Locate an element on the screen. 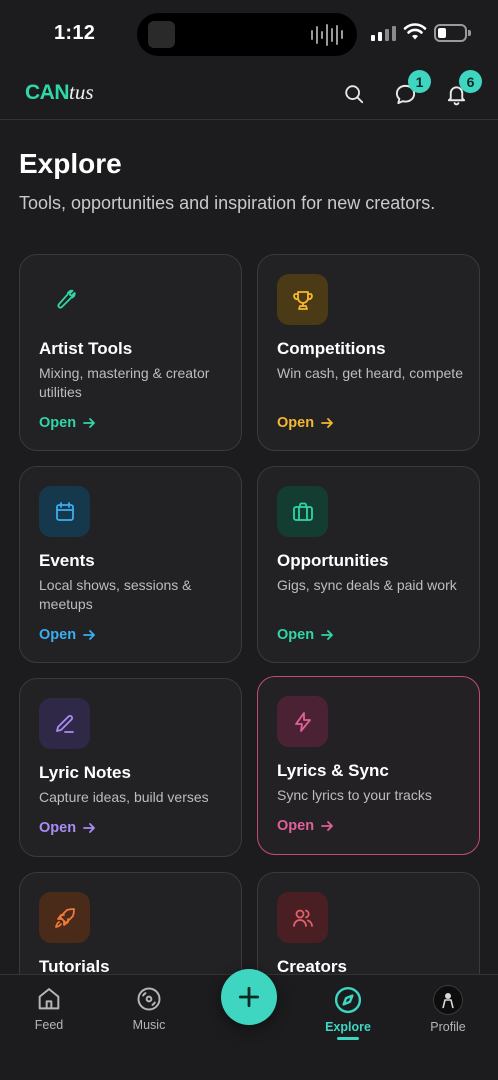 This screenshot has height=1080, width=498. card-description: Gigs, sync deals & paid work is located at coordinates (367, 585).